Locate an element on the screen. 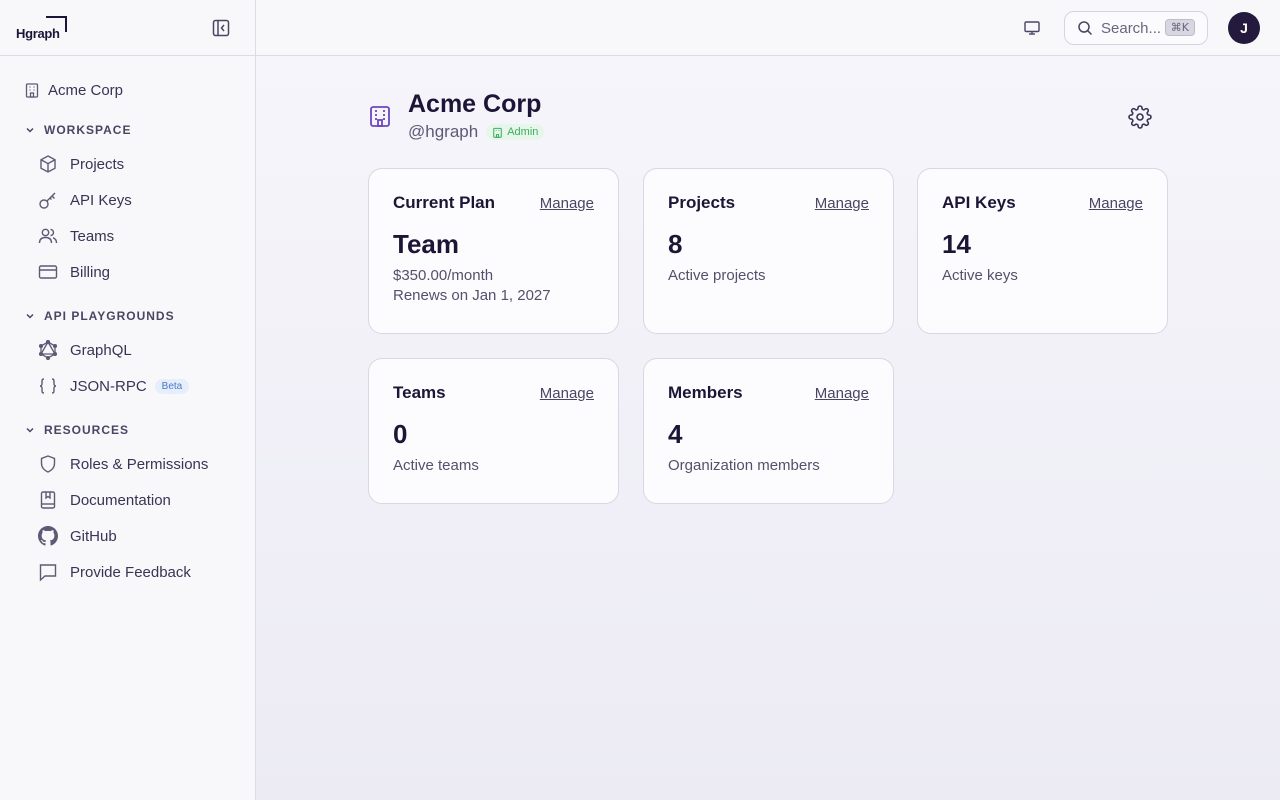 The image size is (1280, 800). search-icon is located at coordinates (1085, 28).